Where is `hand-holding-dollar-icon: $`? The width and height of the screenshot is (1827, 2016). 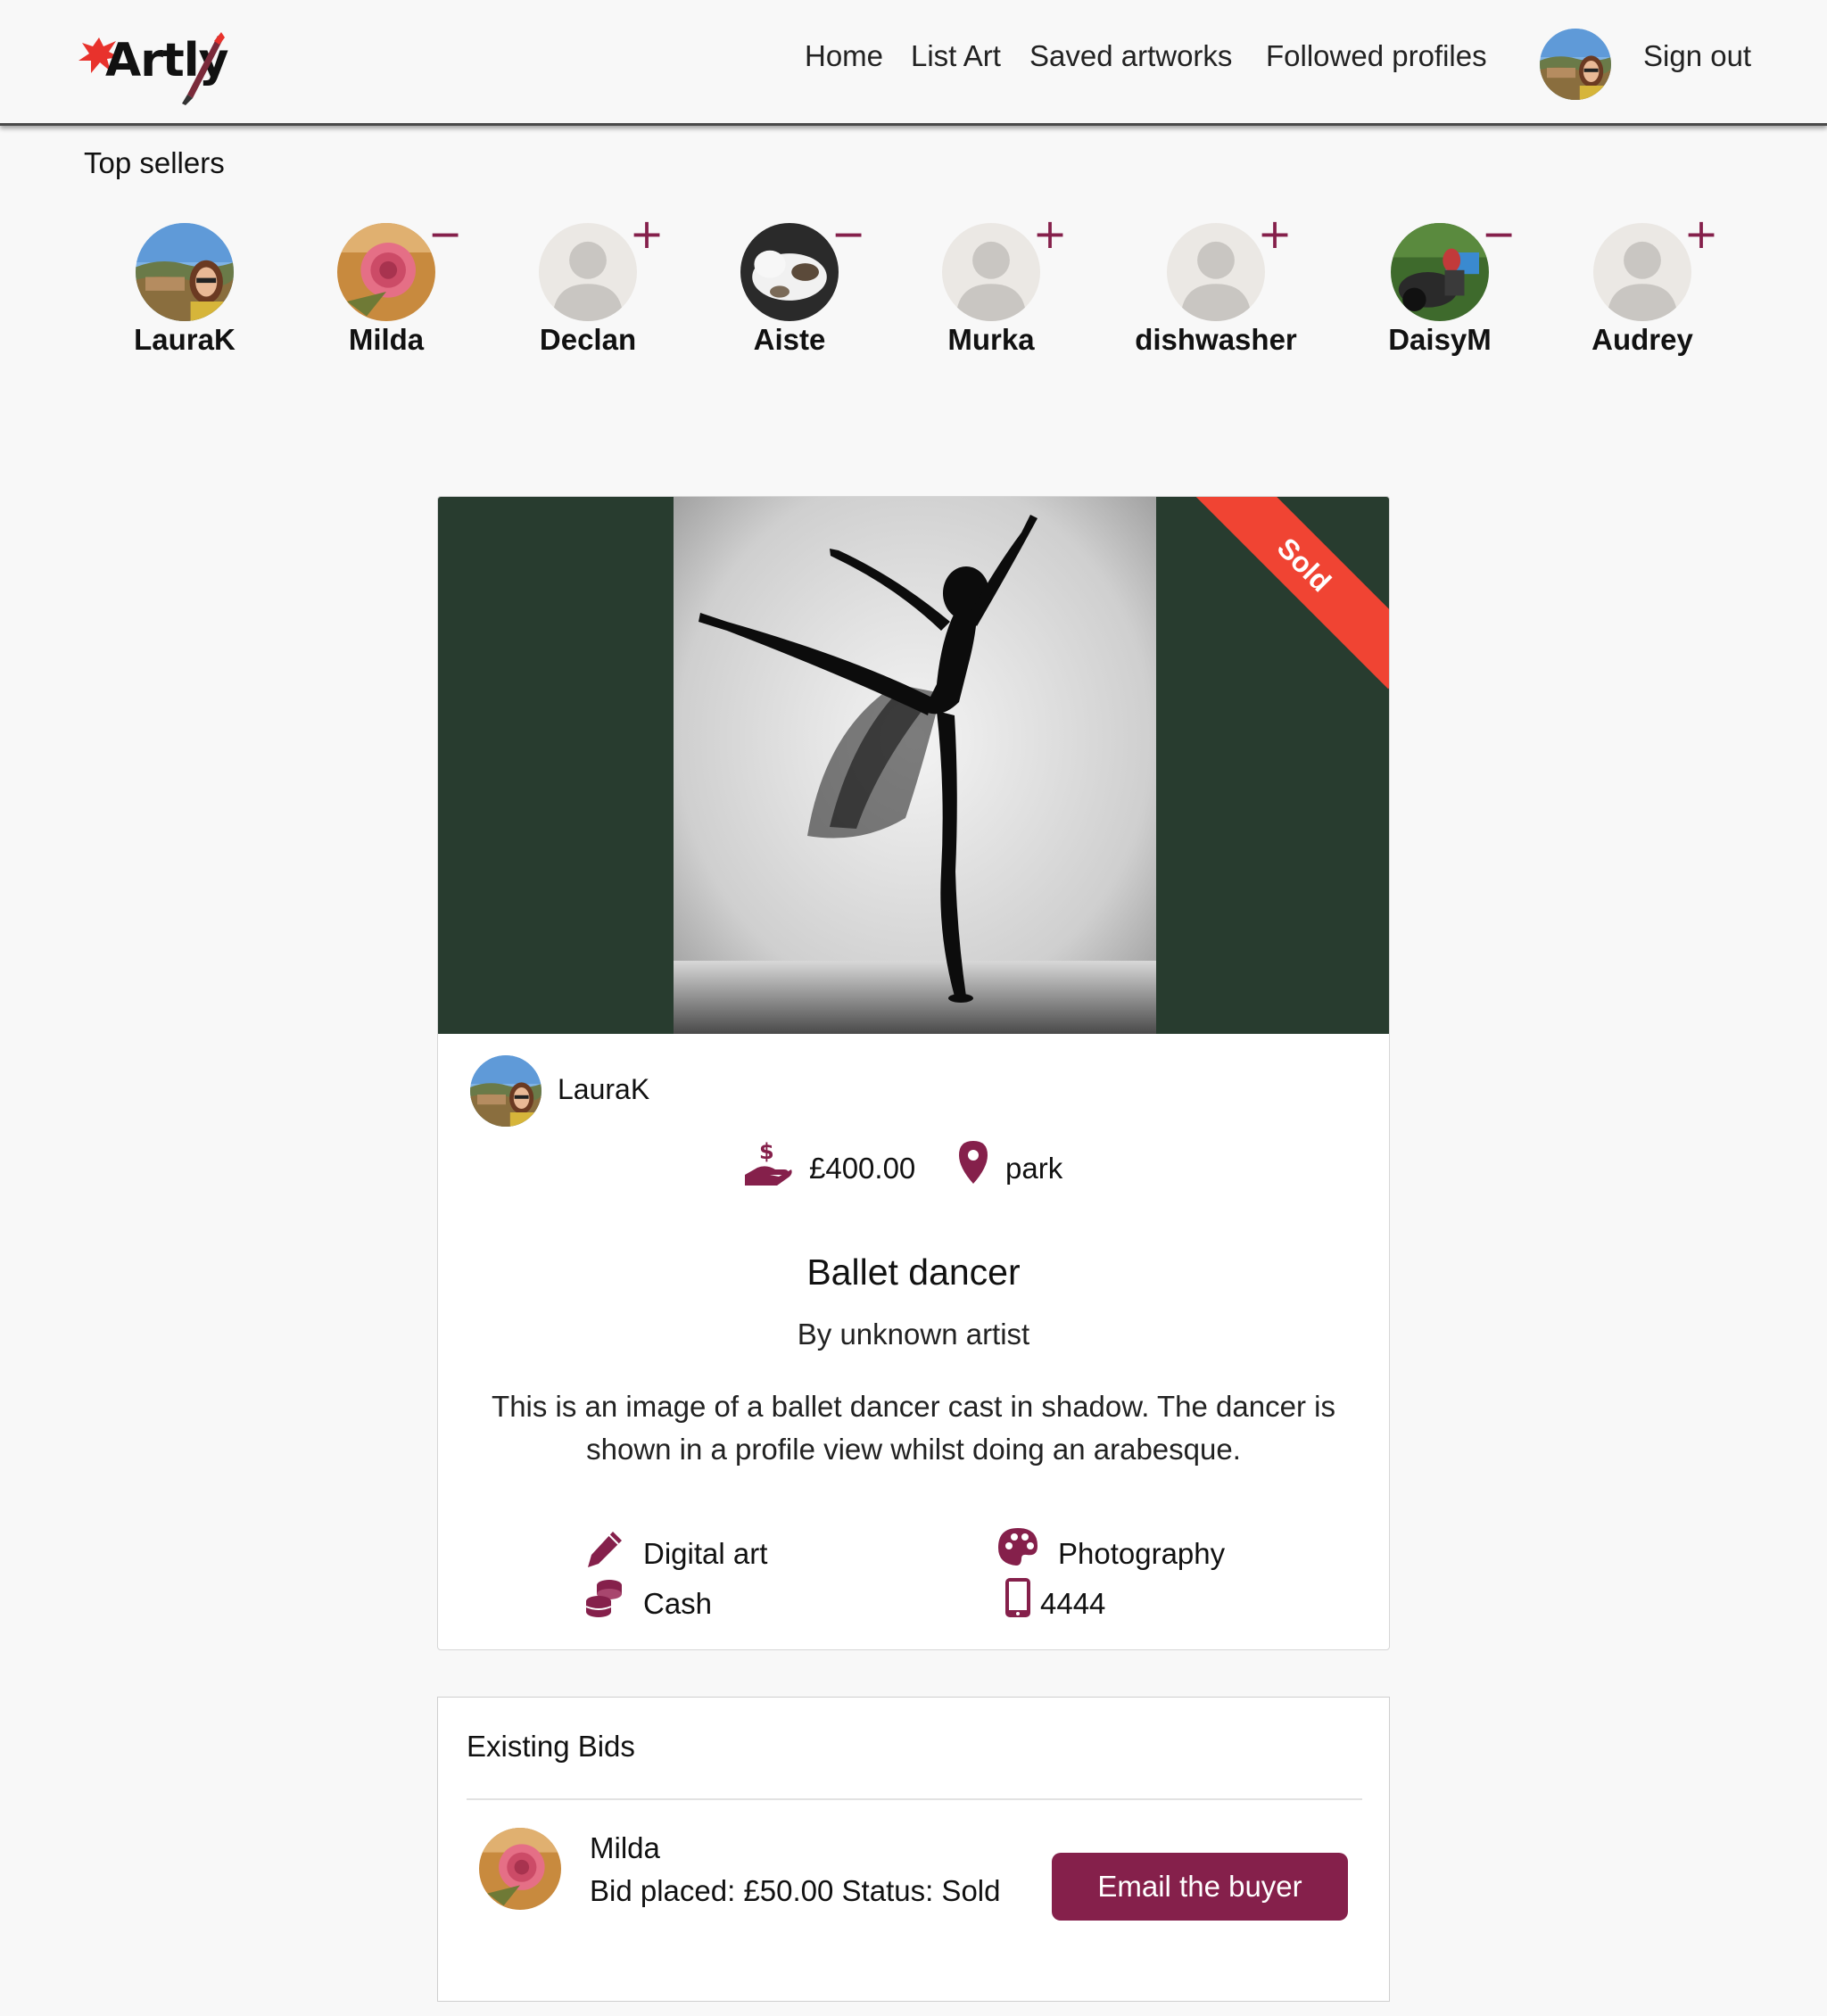
hand-holding-dollar-icon: $ is located at coordinates (768, 1162).